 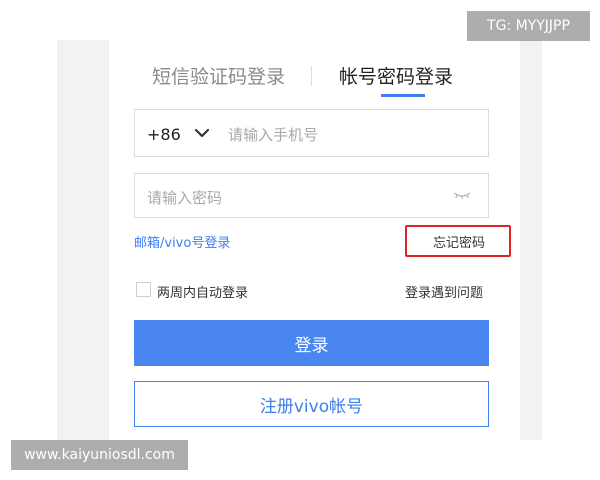 I want to click on left-gutter, so click(x=83, y=240).